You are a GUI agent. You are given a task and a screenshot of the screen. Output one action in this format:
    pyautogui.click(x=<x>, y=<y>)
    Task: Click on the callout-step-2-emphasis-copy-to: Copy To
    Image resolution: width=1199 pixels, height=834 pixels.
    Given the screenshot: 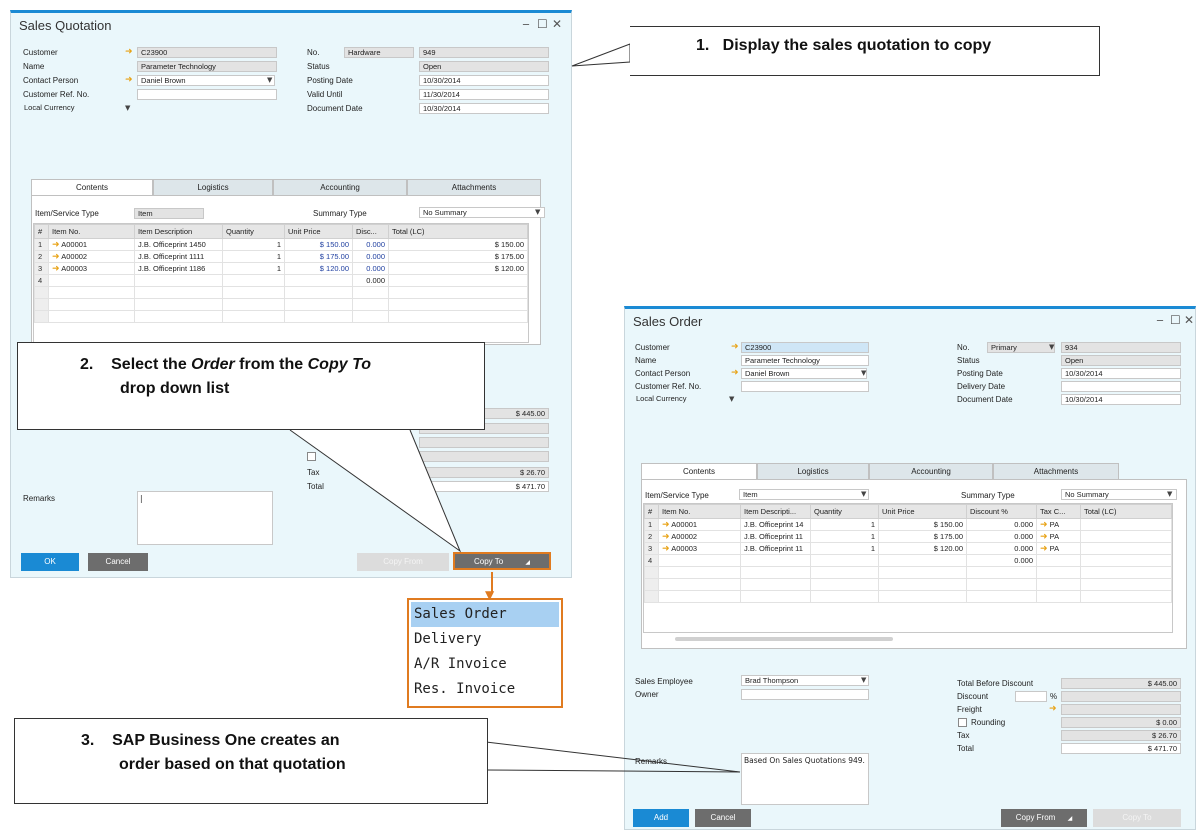 What is the action you would take?
    pyautogui.click(x=339, y=364)
    